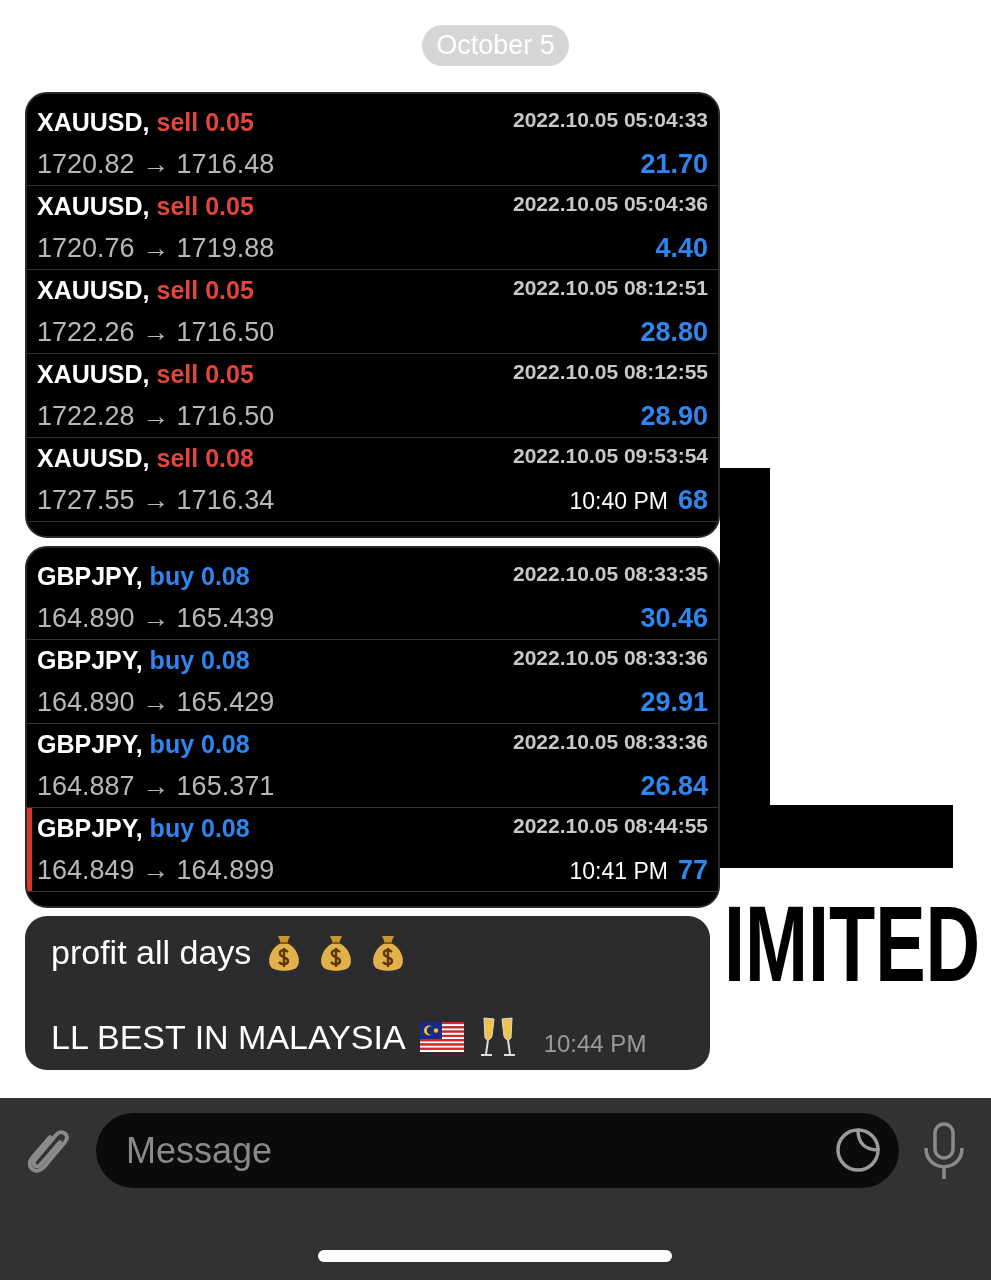  Describe the element at coordinates (610, 204) in the screenshot. I see `datetime-text: 2022.10.05 05:04:36` at that location.